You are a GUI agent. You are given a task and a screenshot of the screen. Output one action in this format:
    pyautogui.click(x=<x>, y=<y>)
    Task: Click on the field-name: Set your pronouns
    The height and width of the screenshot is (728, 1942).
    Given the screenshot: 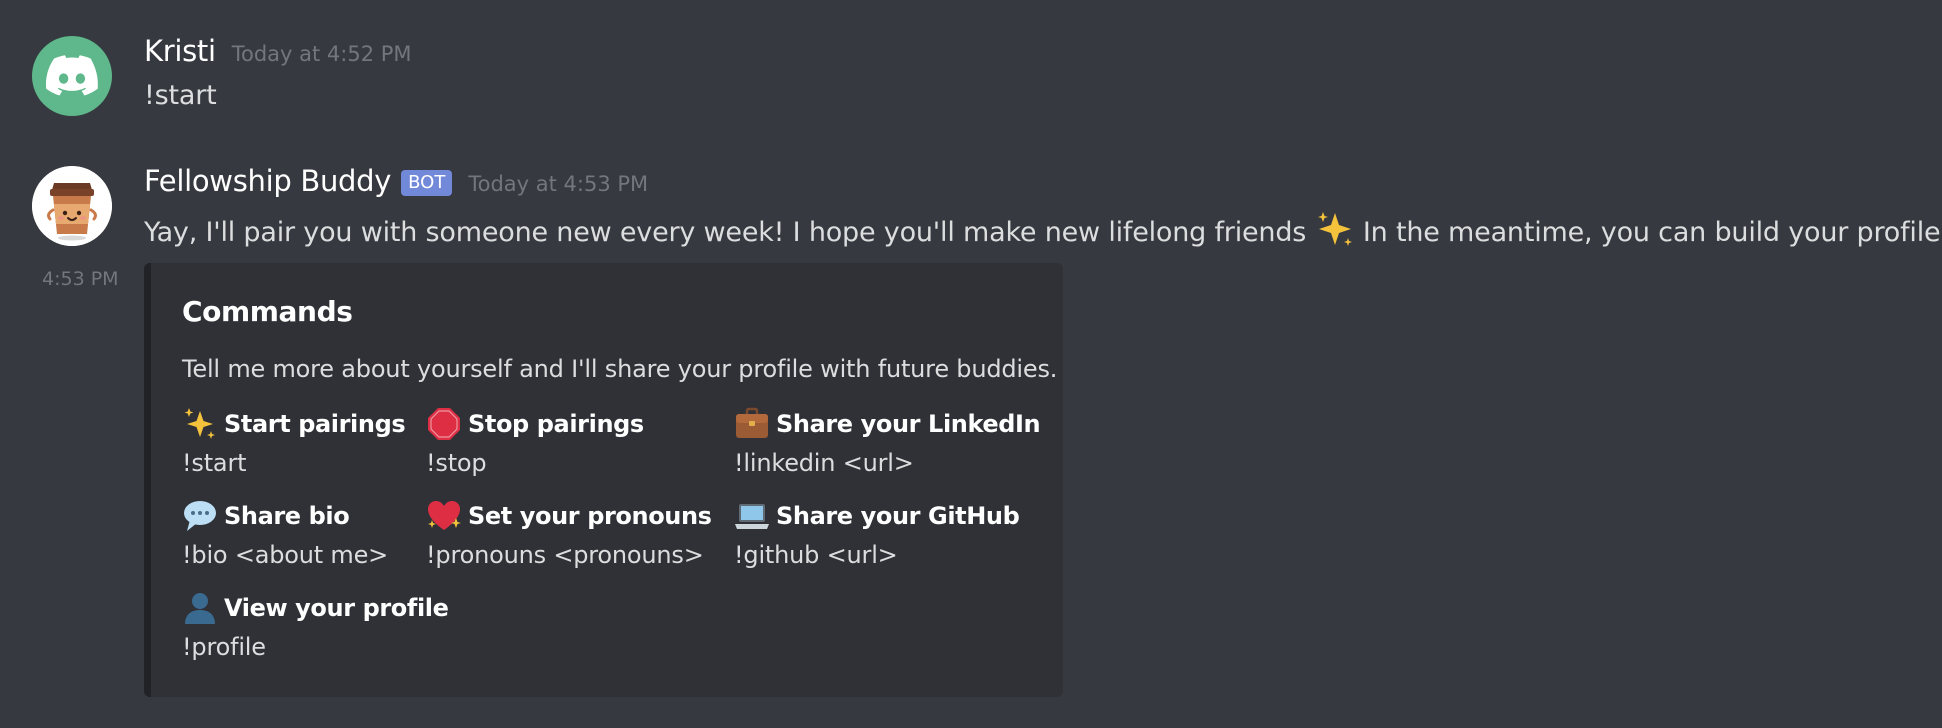 What is the action you would take?
    pyautogui.click(x=590, y=516)
    